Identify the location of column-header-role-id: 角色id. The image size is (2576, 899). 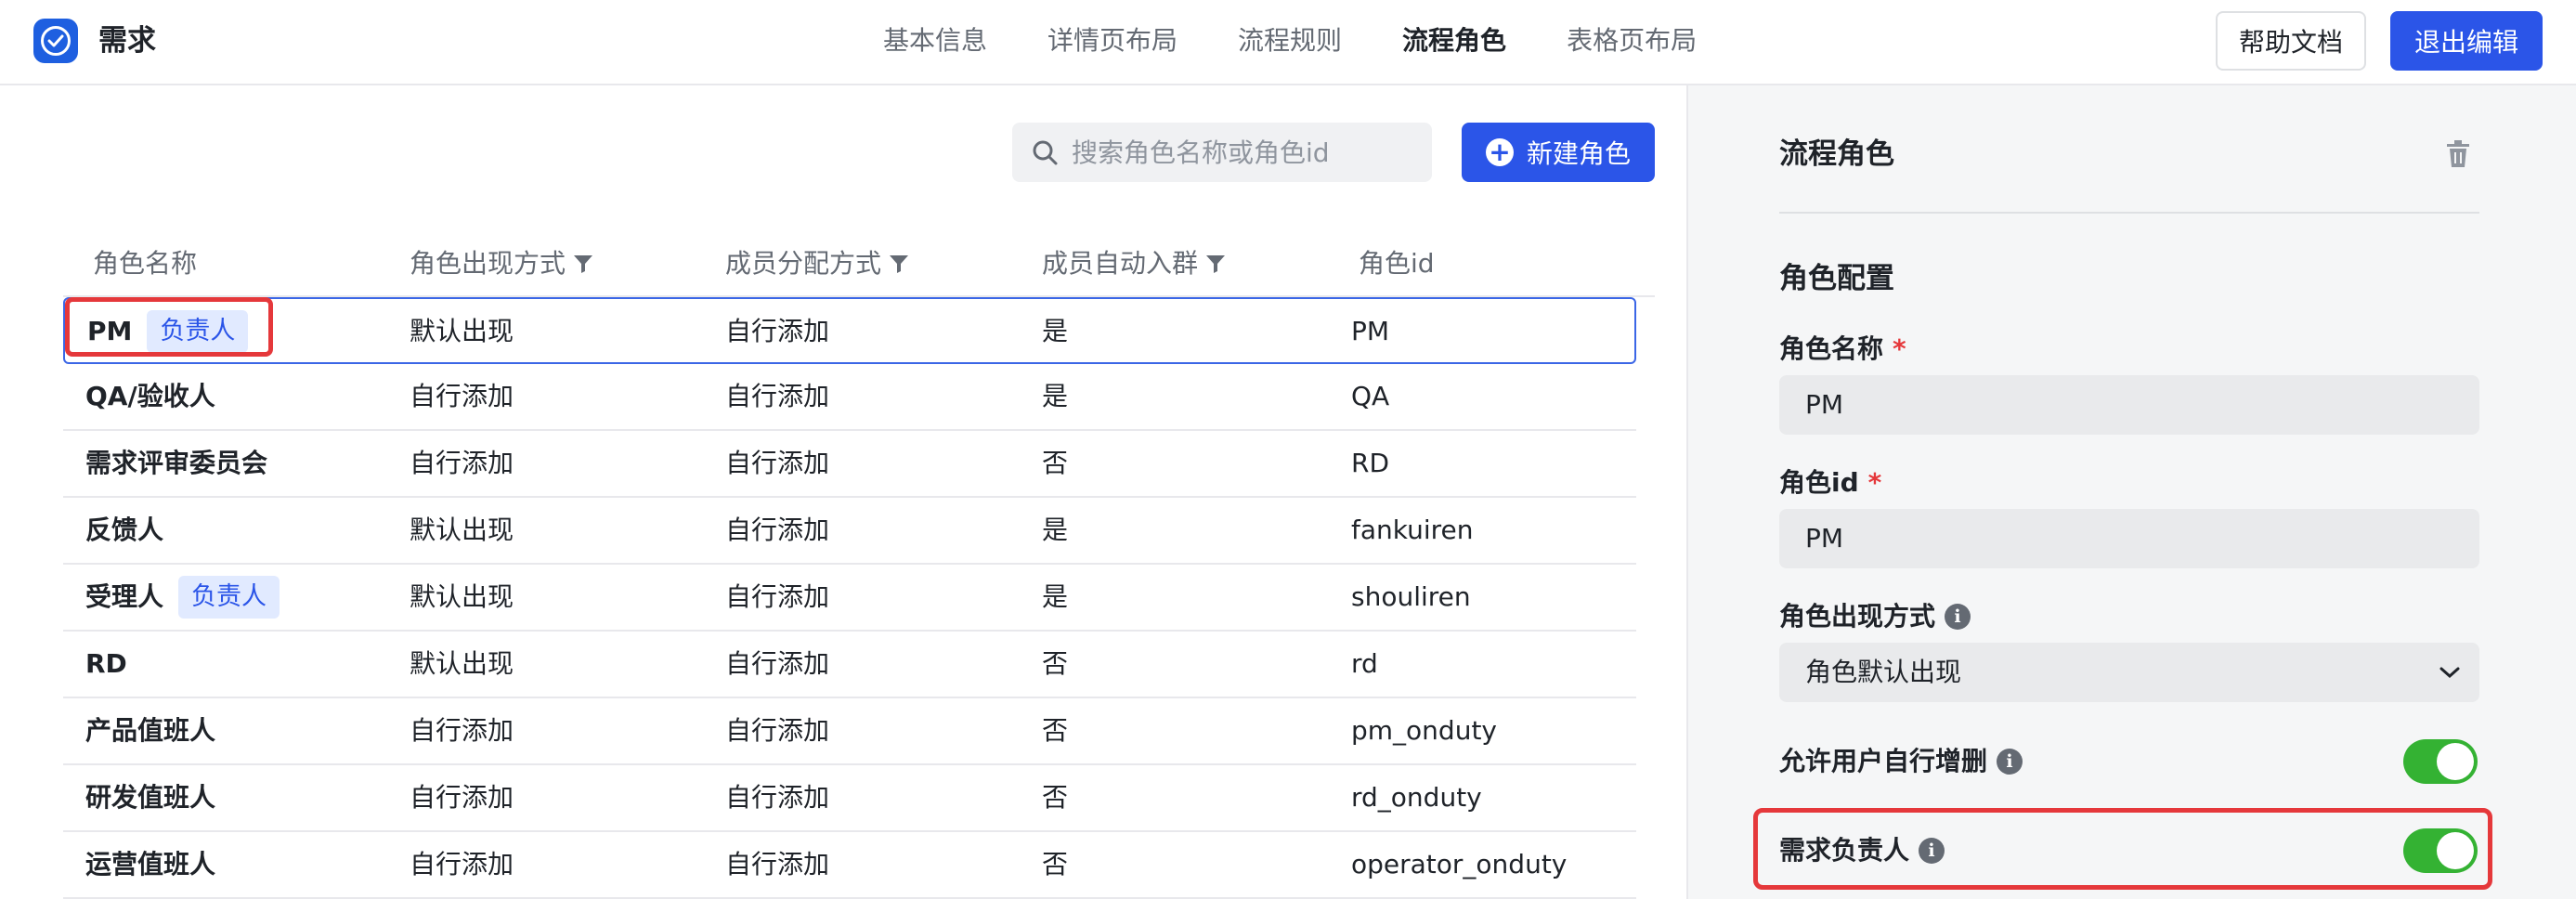
(1397, 263).